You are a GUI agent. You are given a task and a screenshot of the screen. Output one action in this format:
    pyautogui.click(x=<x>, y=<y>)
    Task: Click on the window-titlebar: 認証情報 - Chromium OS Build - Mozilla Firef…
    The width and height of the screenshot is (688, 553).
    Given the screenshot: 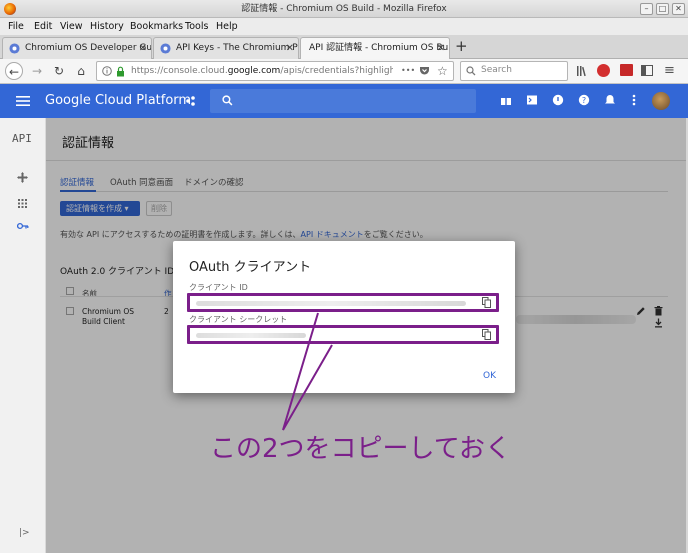 What is the action you would take?
    pyautogui.click(x=344, y=9)
    